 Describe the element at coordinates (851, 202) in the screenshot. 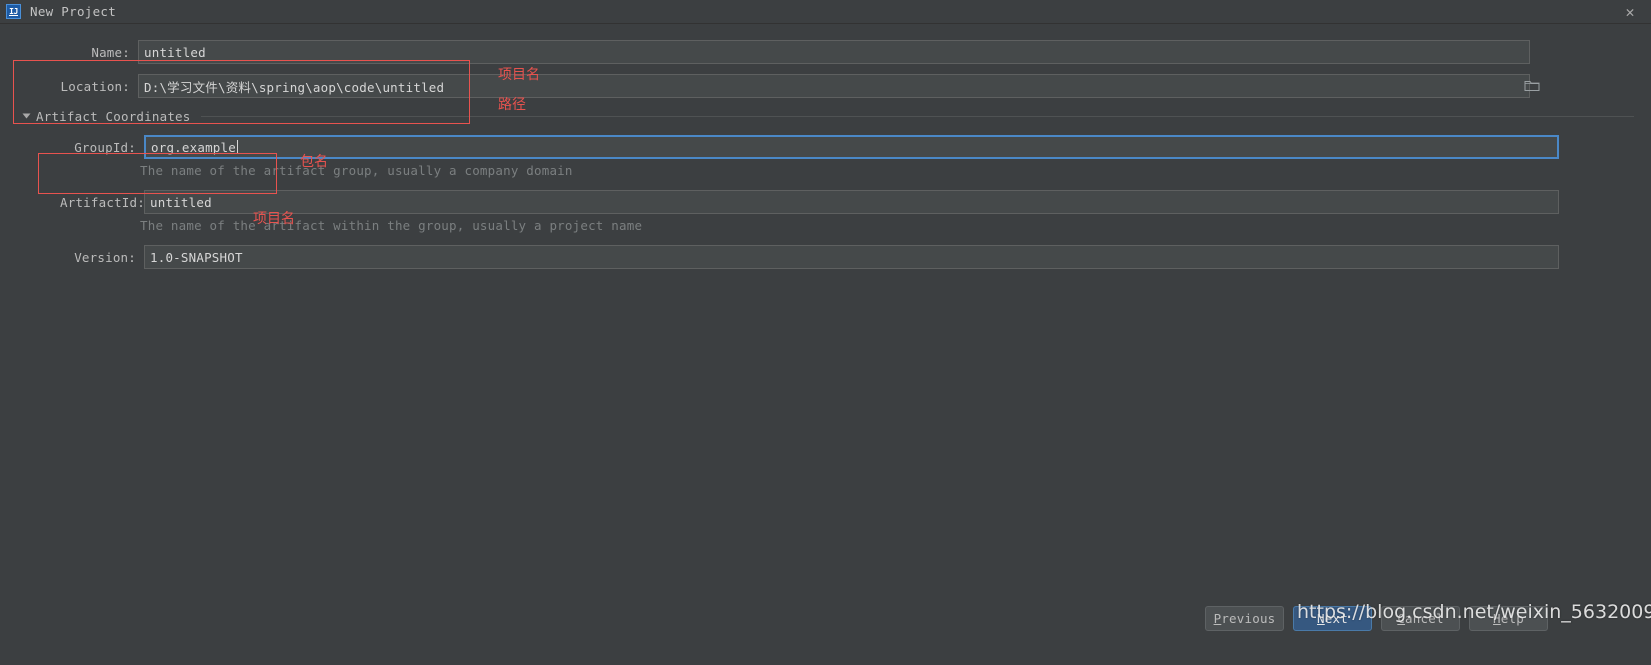

I see `artifactid-input: untitled` at that location.